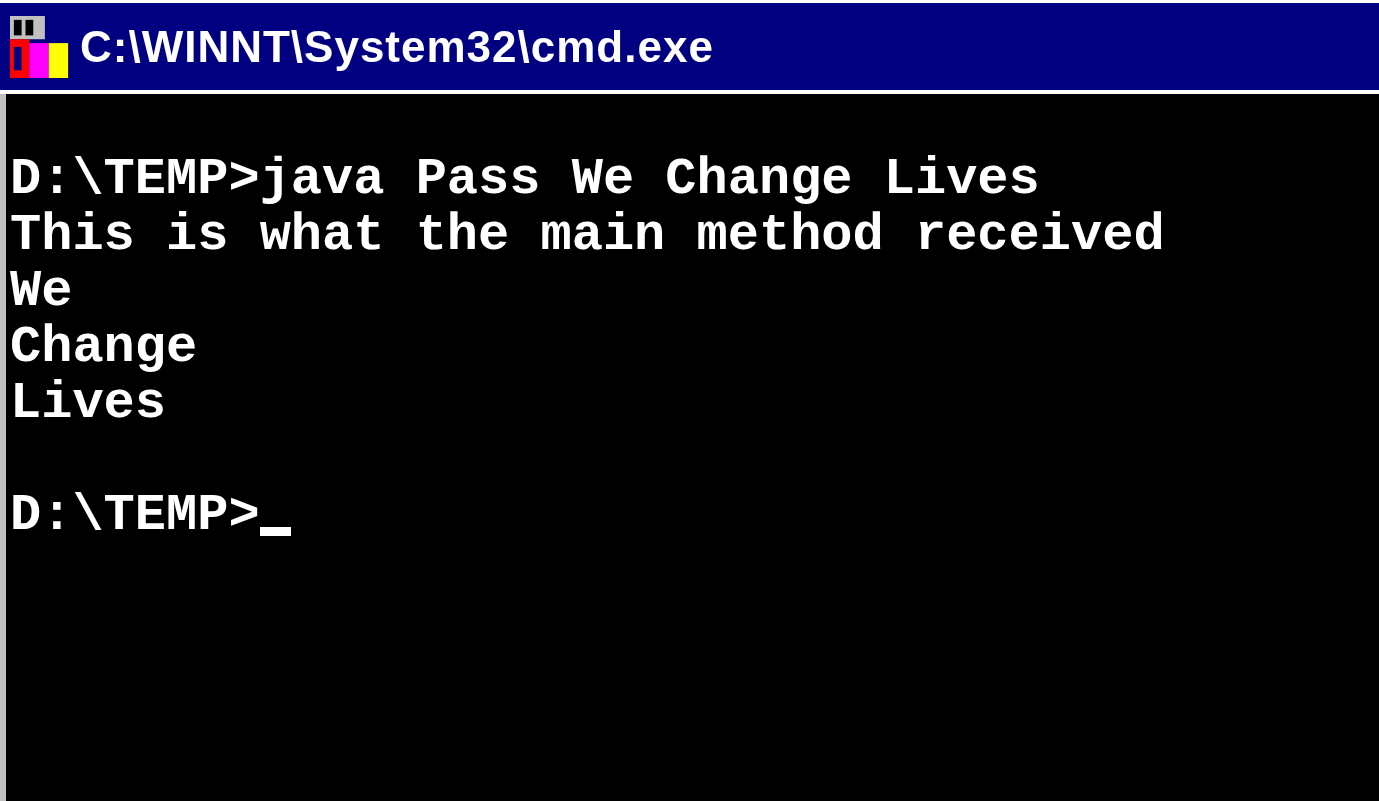 The image size is (1379, 801). I want to click on console-line: Lives, so click(88, 404).